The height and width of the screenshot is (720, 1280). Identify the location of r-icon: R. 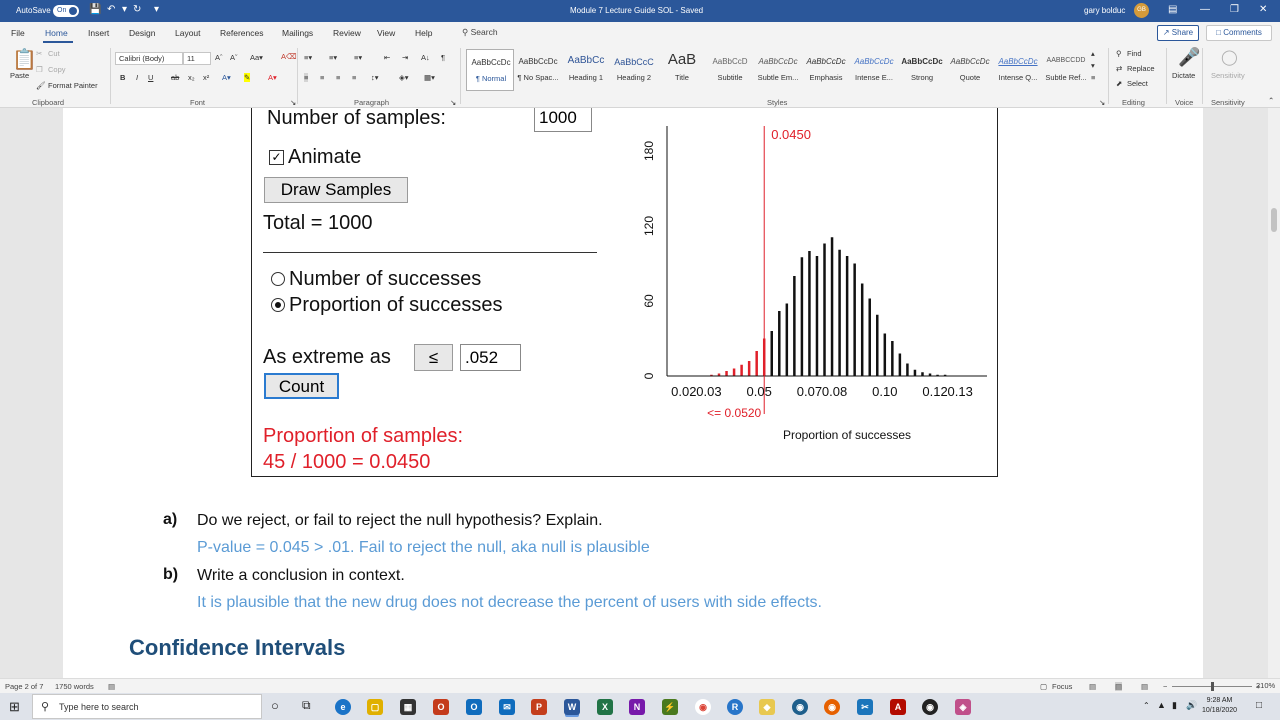
(735, 707).